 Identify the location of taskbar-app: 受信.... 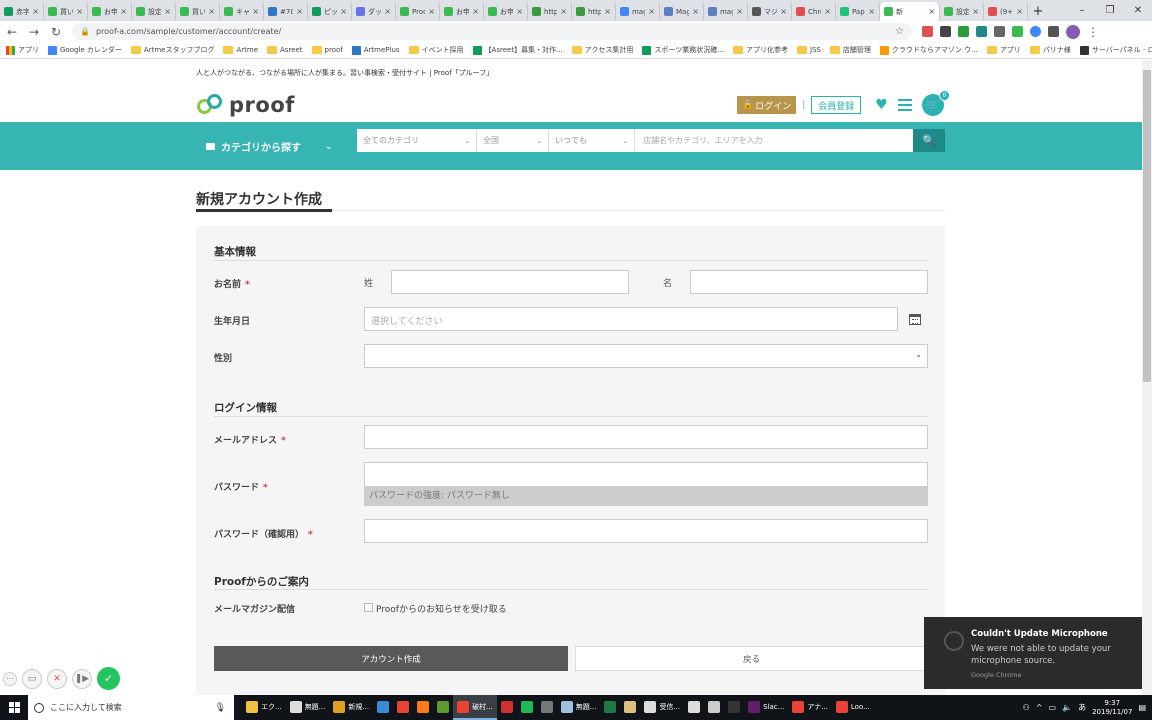
(662, 707).